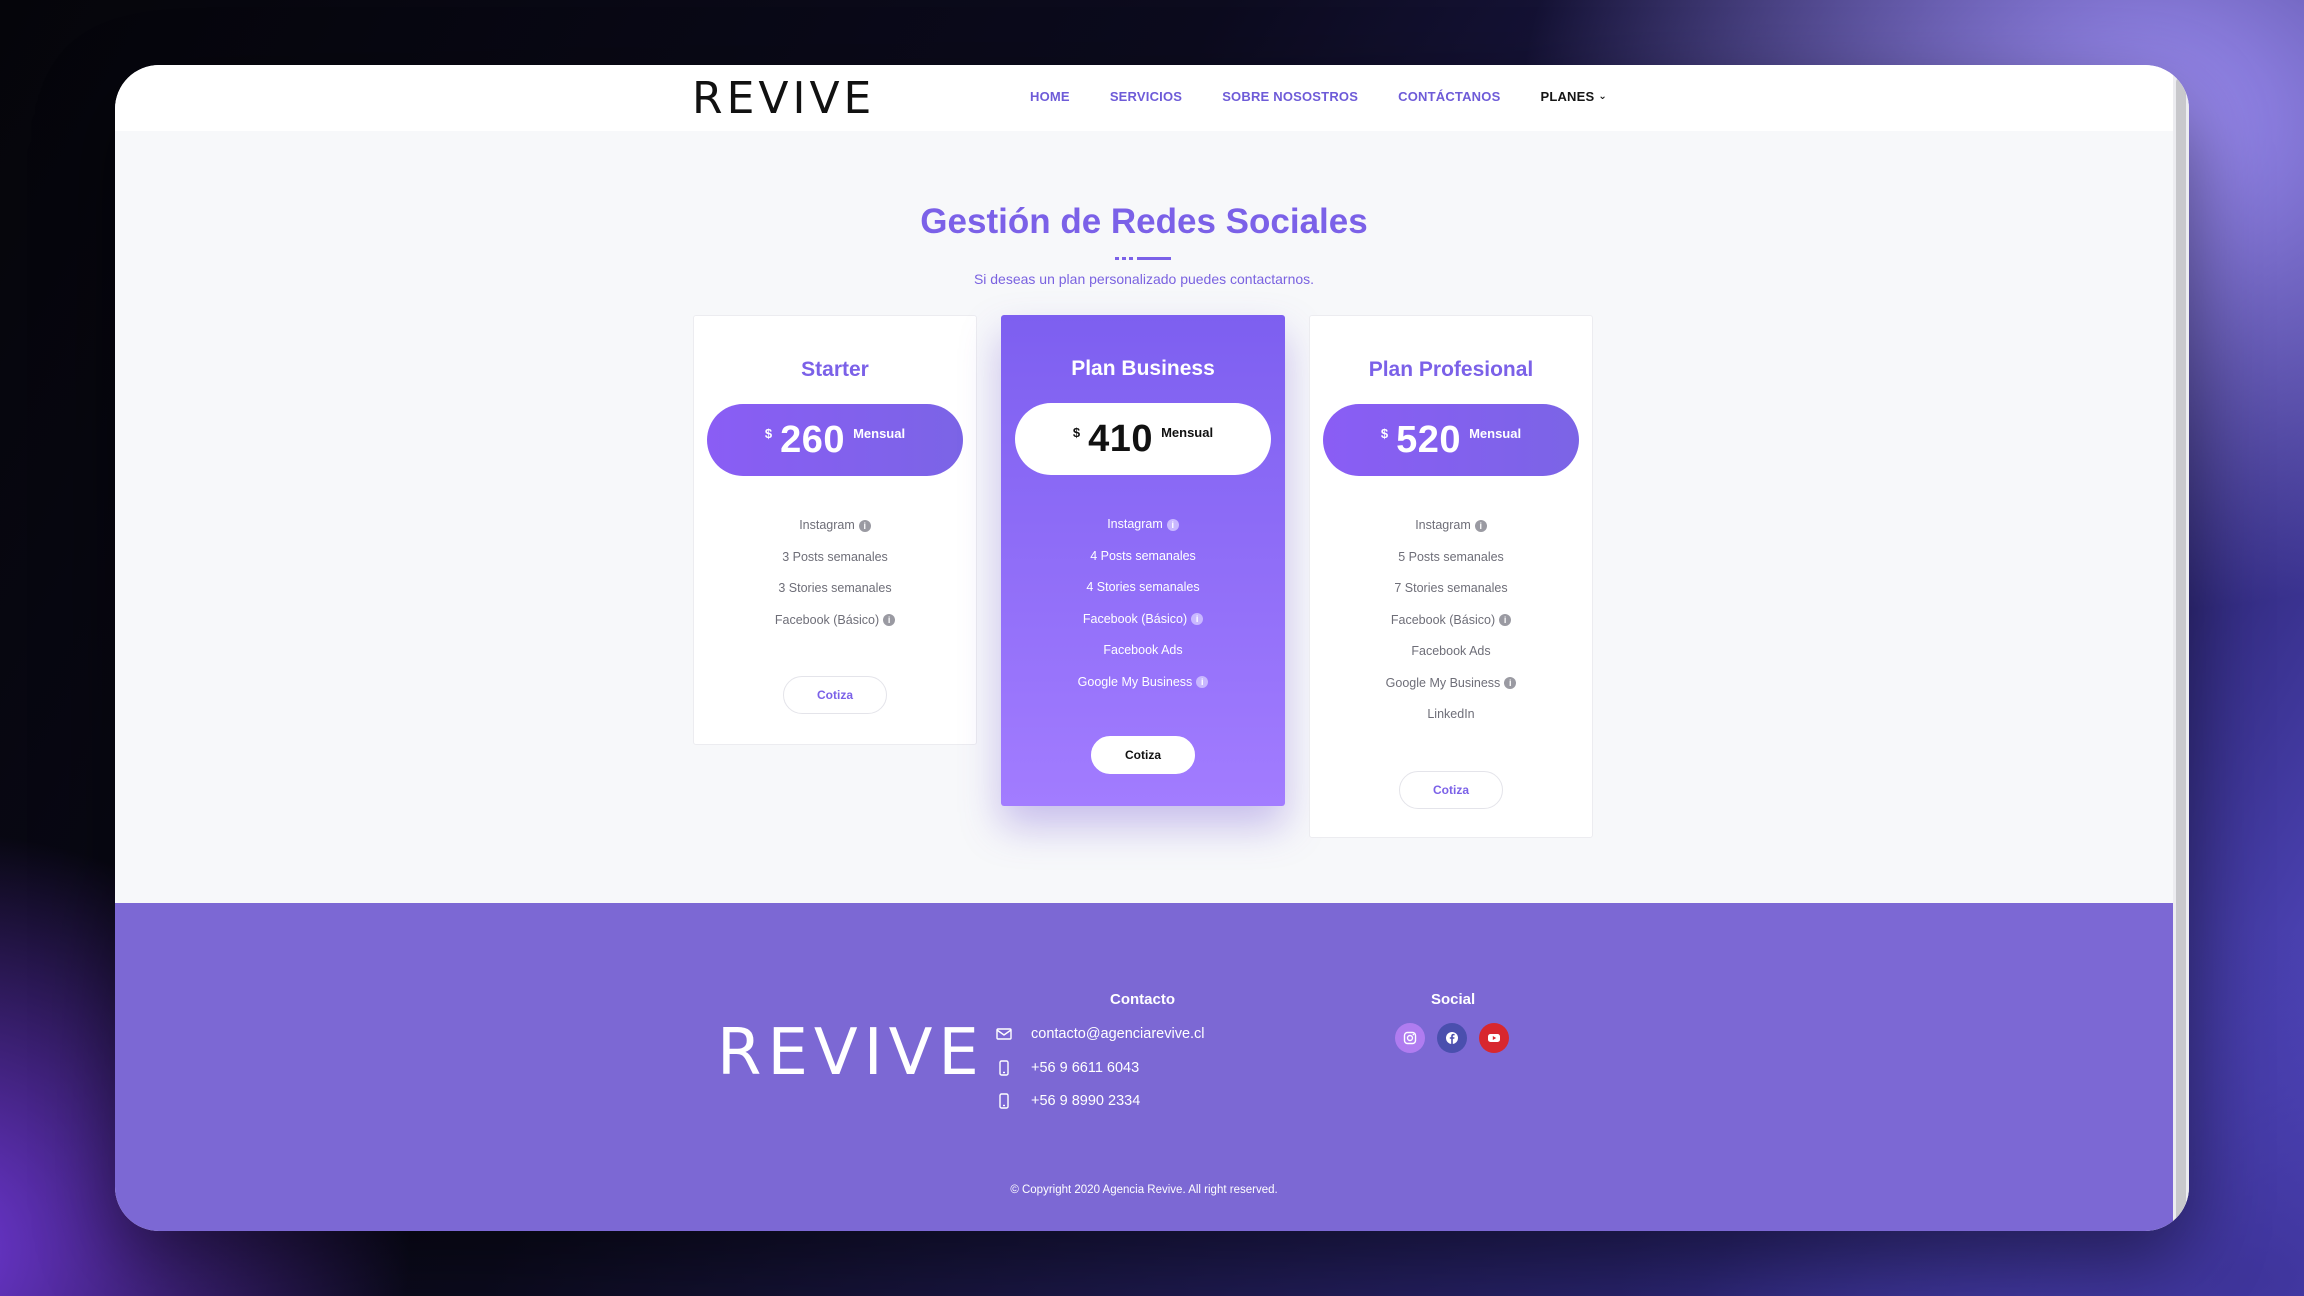 The width and height of the screenshot is (2304, 1296). What do you see at coordinates (835, 588) in the screenshot?
I see `feature-label: 3 Stories semanales` at bounding box center [835, 588].